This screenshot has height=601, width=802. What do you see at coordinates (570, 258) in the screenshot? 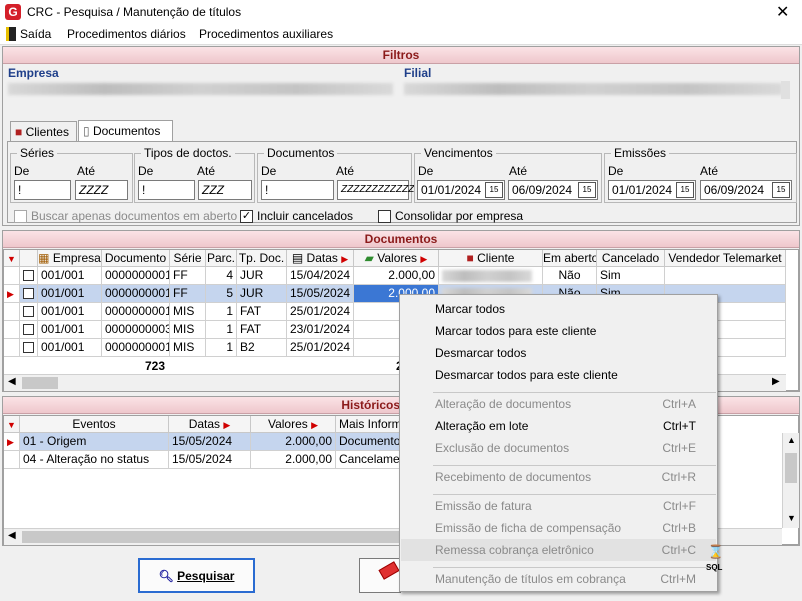
I see `col-em-aberto: Em aberto` at bounding box center [570, 258].